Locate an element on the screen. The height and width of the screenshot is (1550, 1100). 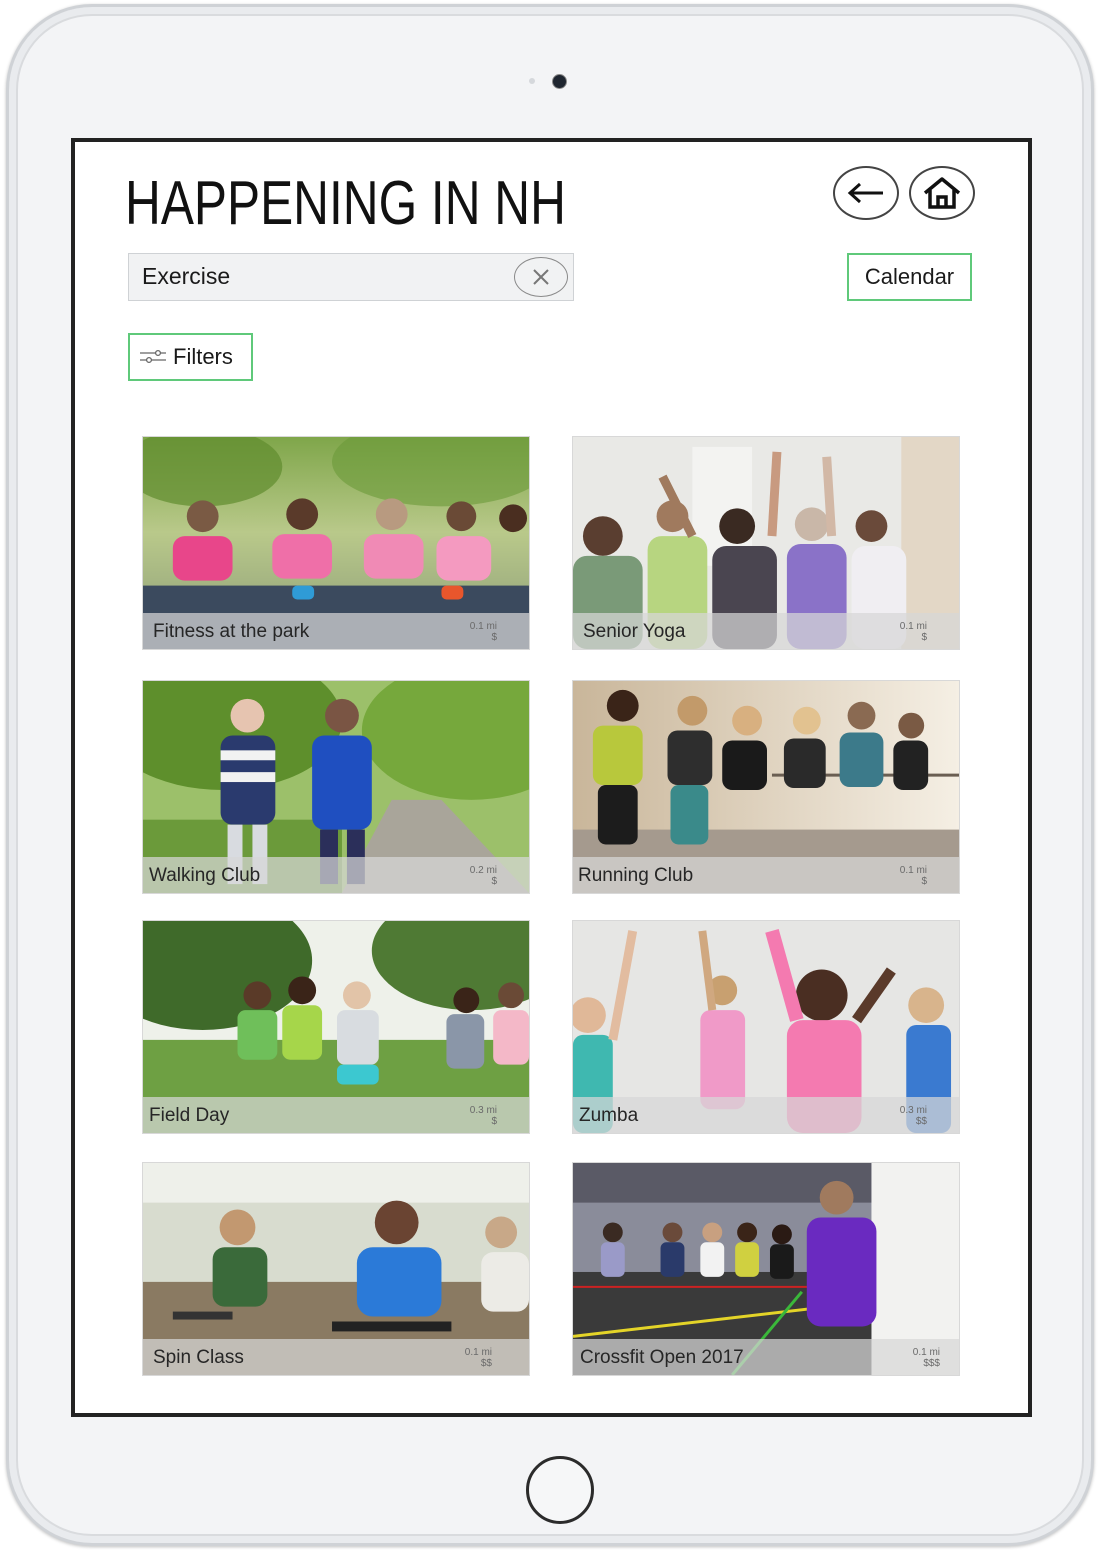
event-card-field-day: Field Day 0.3 mi $ is located at coordinates (336, 1027).